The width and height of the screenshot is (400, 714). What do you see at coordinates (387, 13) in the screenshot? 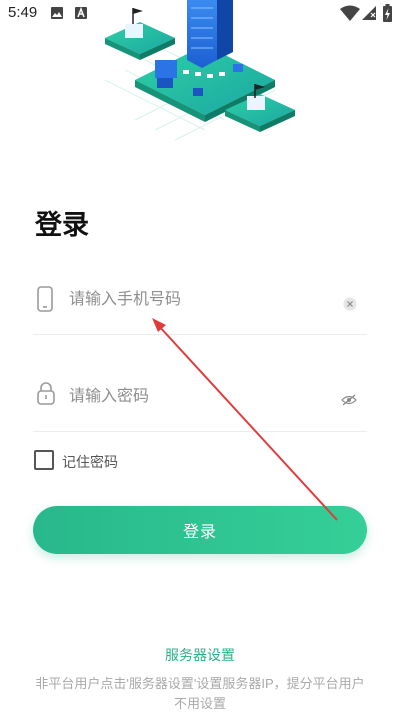
I see `battery-charging-icon` at bounding box center [387, 13].